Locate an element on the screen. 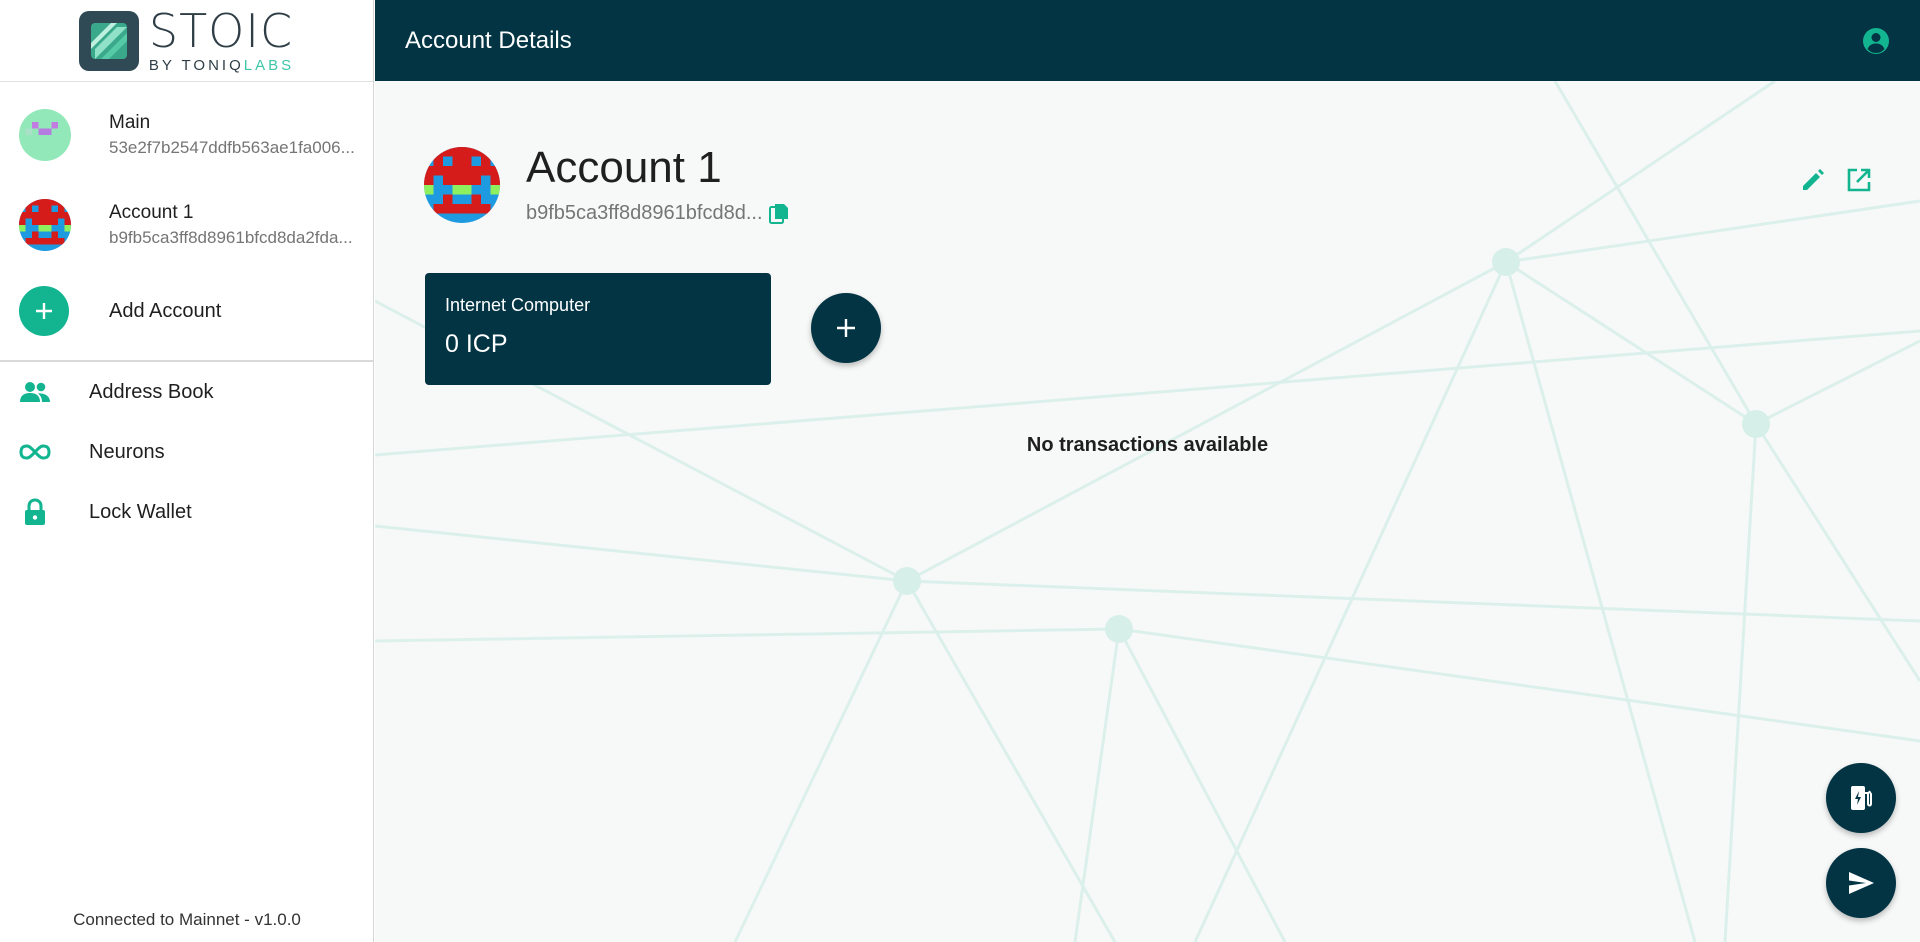 The width and height of the screenshot is (1920, 942). account-circle-icon is located at coordinates (1876, 41).